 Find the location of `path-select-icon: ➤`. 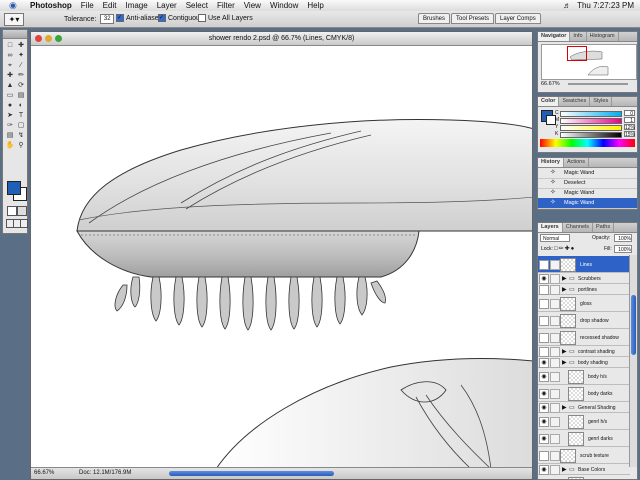

path-select-icon: ➤ is located at coordinates (10, 115).